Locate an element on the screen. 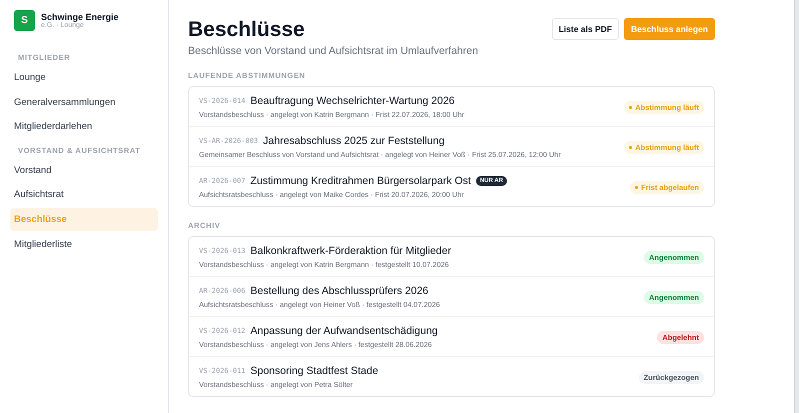  sidebar-item: Generalversammlungen is located at coordinates (84, 102).